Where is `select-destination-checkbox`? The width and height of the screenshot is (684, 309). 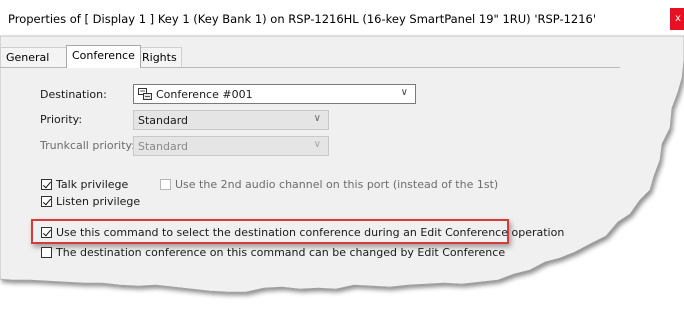
select-destination-checkbox is located at coordinates (46, 232).